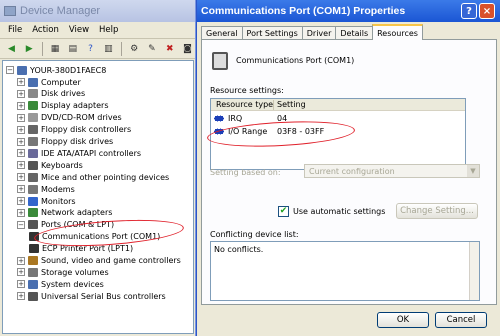 The image size is (500, 336). What do you see at coordinates (134, 48) in the screenshot?
I see `scan-hardware-icon: ⚙` at bounding box center [134, 48].